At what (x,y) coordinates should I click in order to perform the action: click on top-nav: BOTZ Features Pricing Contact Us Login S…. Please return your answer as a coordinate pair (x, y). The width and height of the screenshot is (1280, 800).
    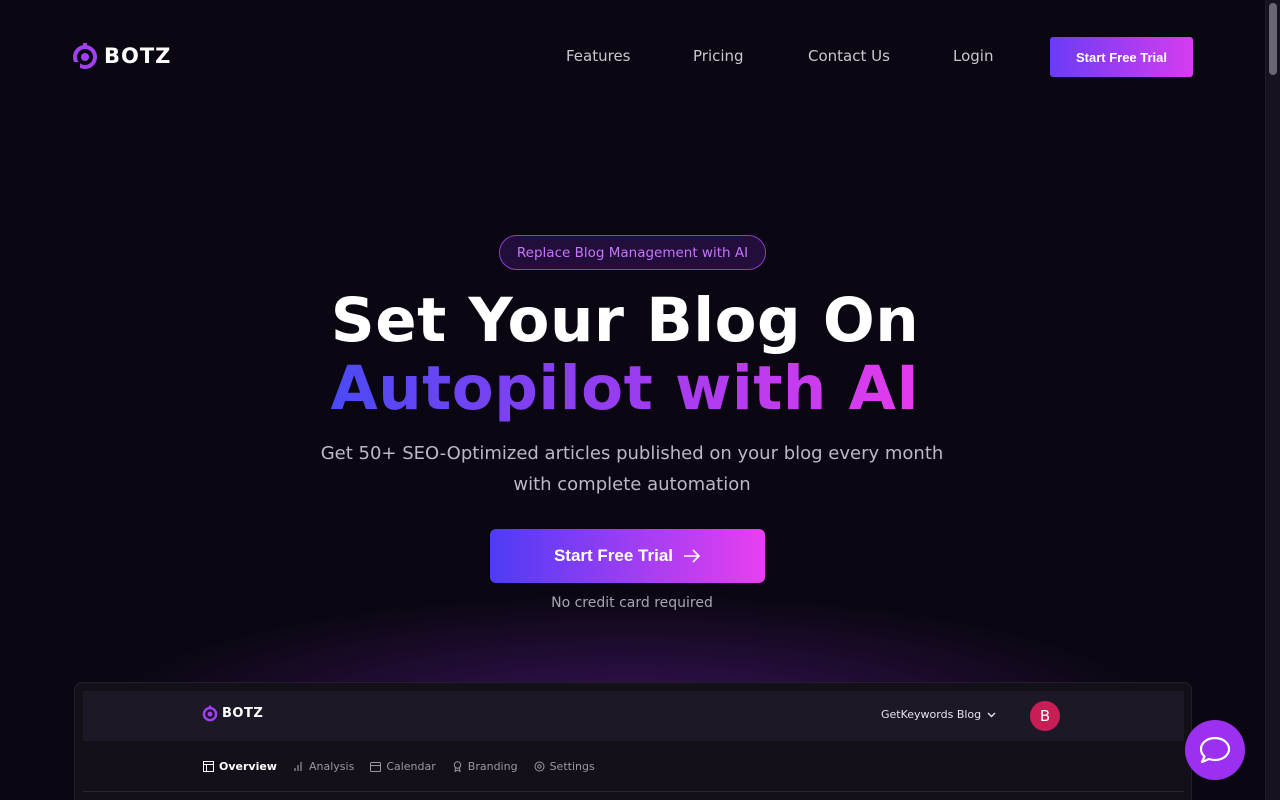
    Looking at the image, I should click on (632, 57).